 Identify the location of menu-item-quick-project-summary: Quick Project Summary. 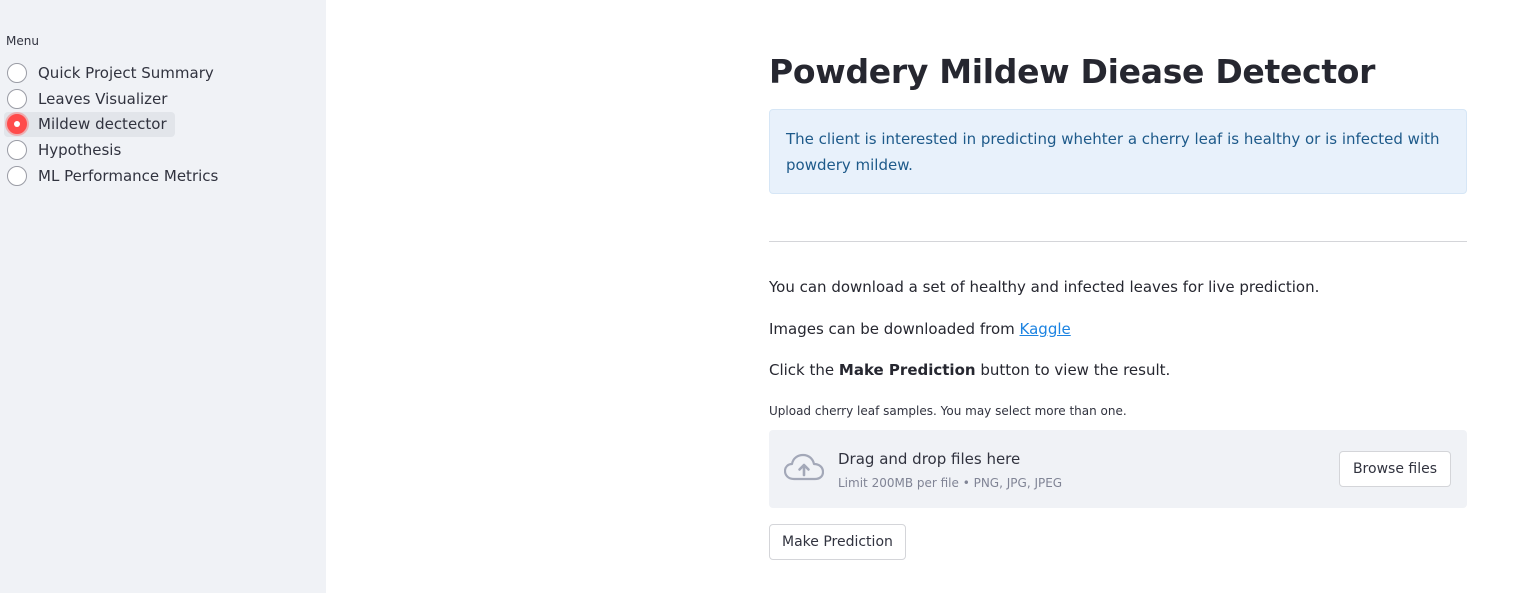
(113, 73).